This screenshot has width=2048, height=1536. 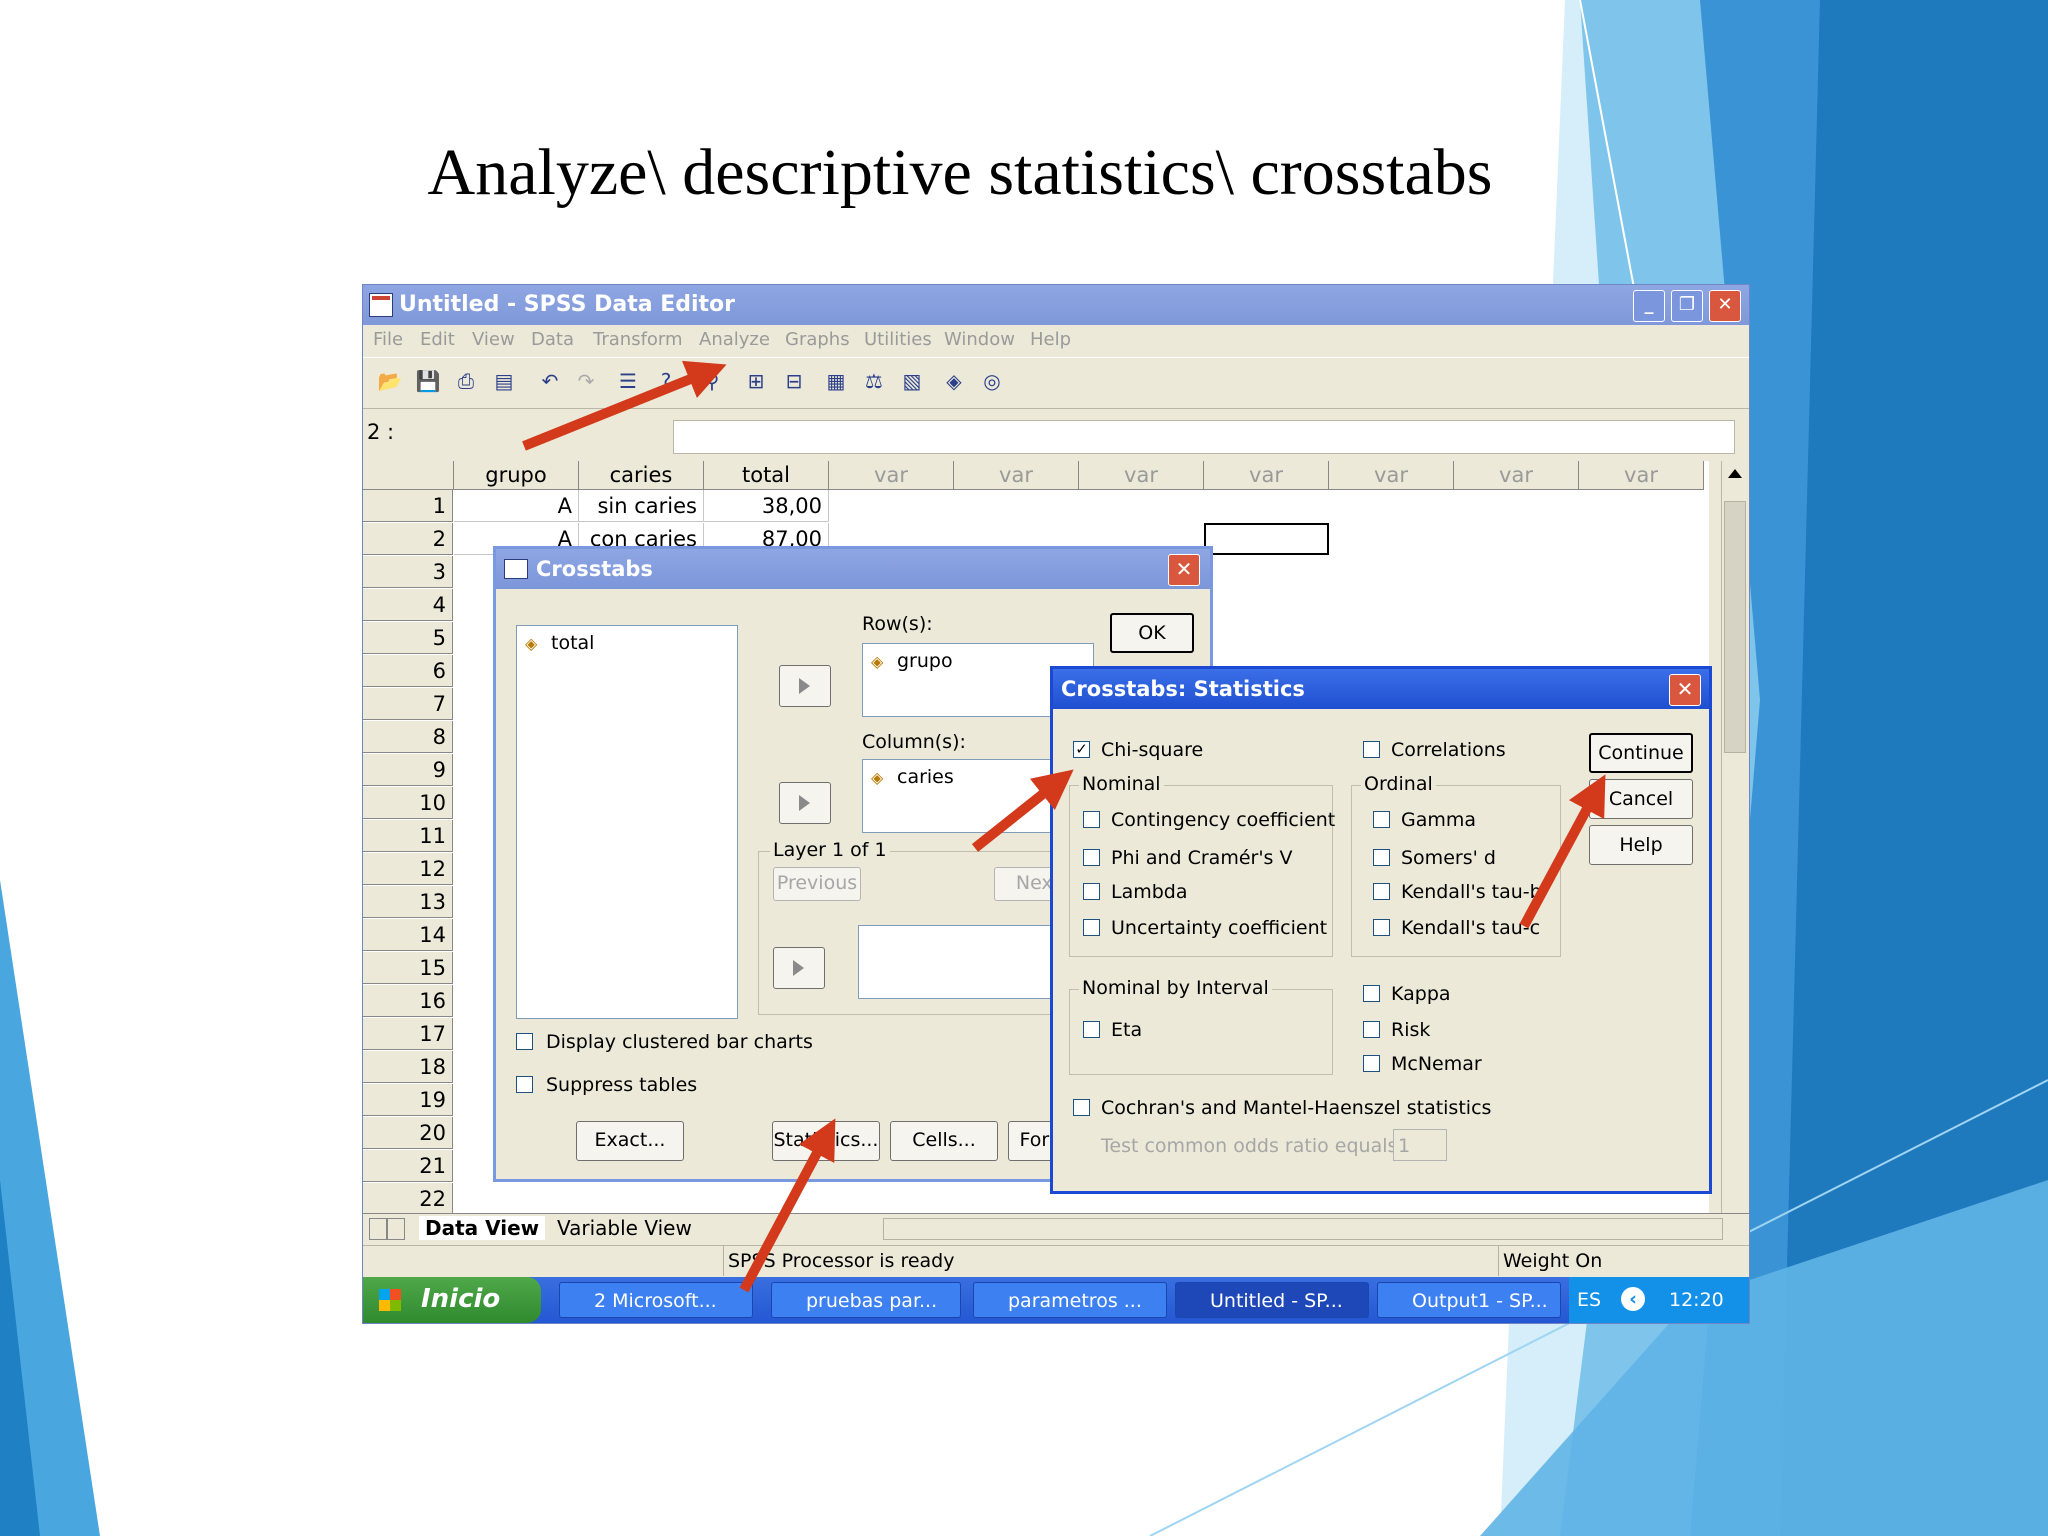 I want to click on arrow-to-continue, so click(x=1562, y=851).